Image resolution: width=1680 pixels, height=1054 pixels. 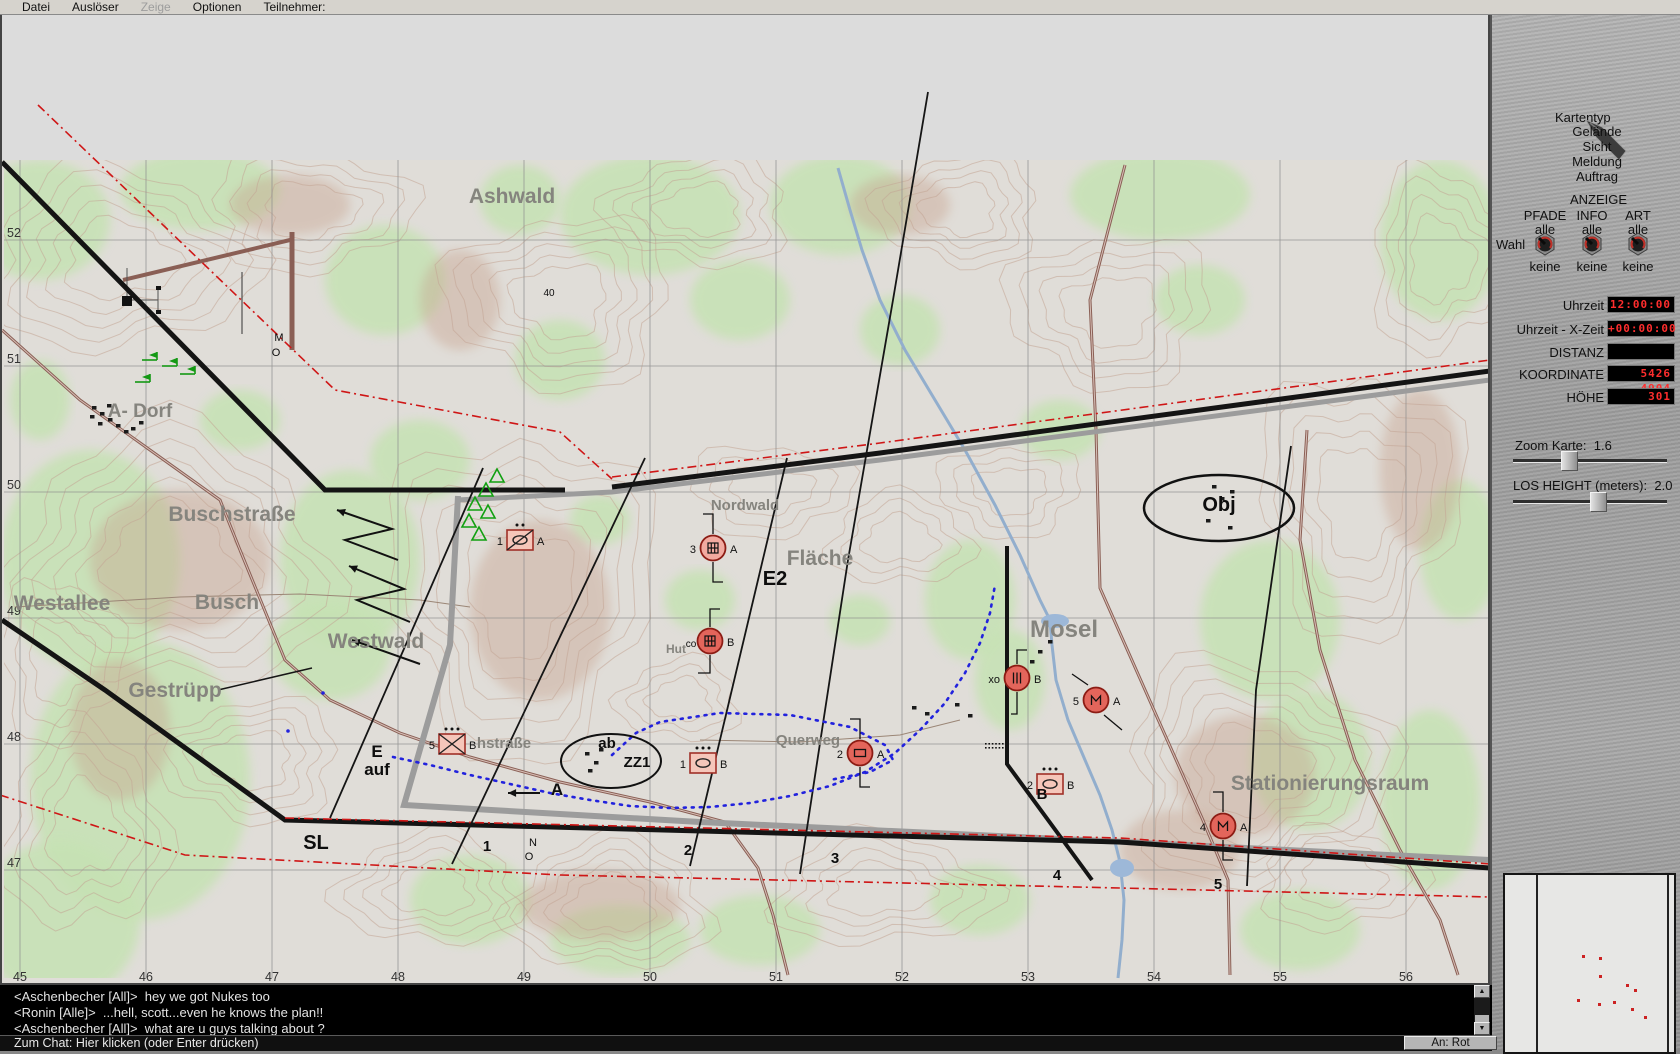 I want to click on menu-item-datei: Datei, so click(x=36, y=7).